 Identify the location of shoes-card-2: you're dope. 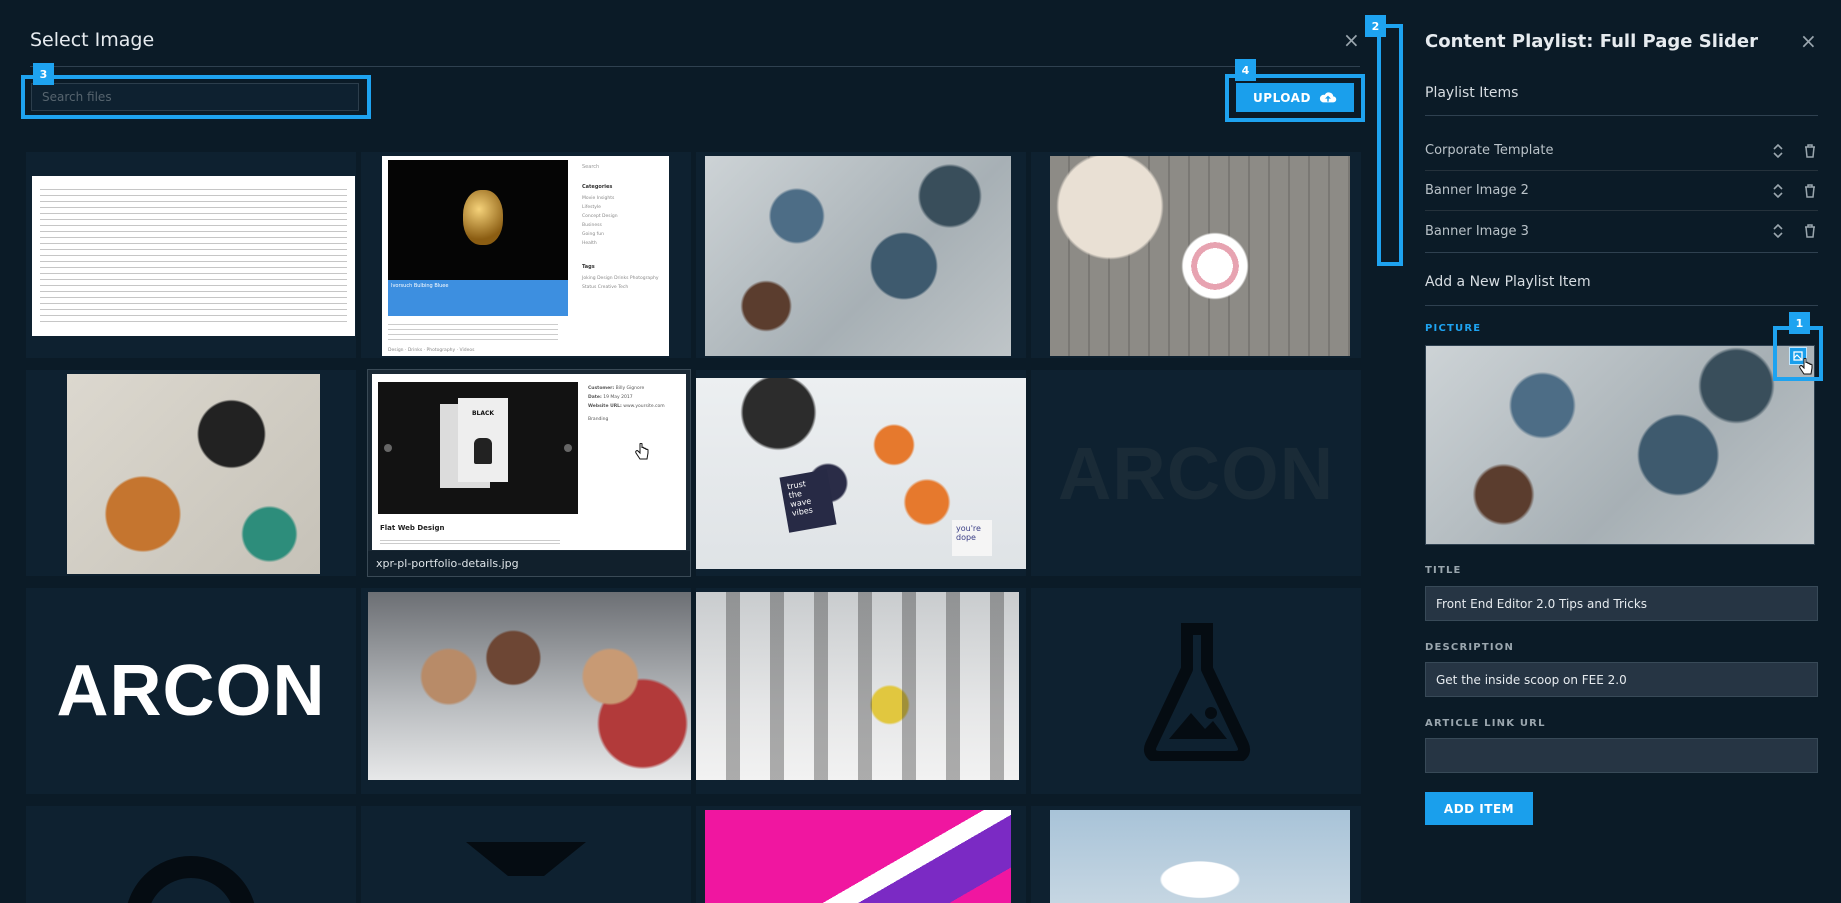
(972, 538).